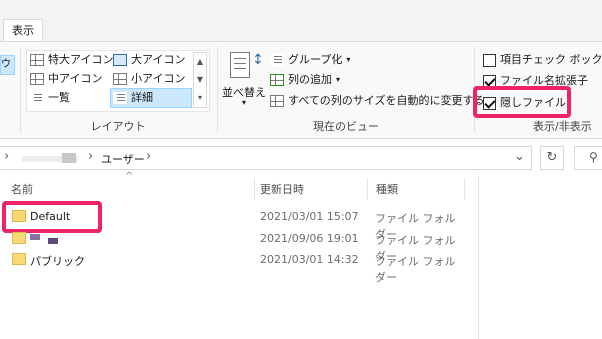 The height and width of the screenshot is (339, 602). Describe the element at coordinates (277, 80) in the screenshot. I see `add-column-icon` at that location.